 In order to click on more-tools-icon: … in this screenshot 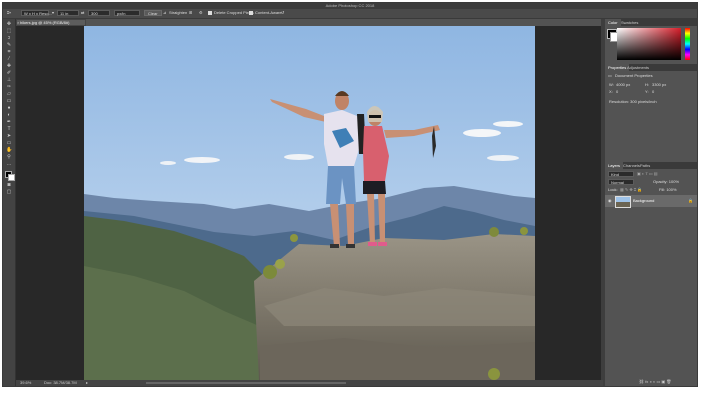, I will do `click(9, 164)`.